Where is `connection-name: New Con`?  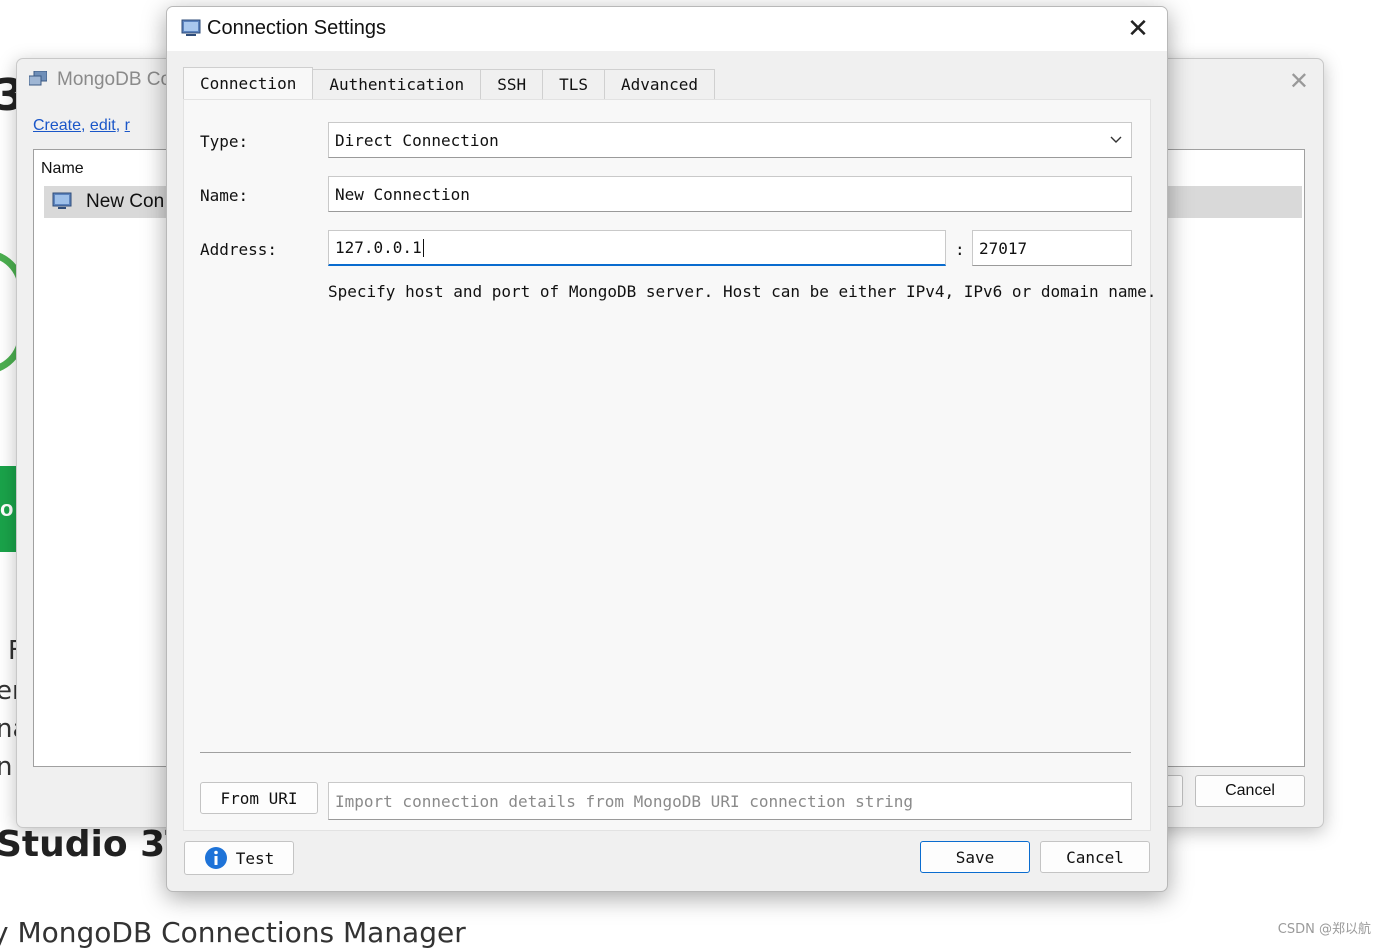 connection-name: New Con is located at coordinates (125, 201).